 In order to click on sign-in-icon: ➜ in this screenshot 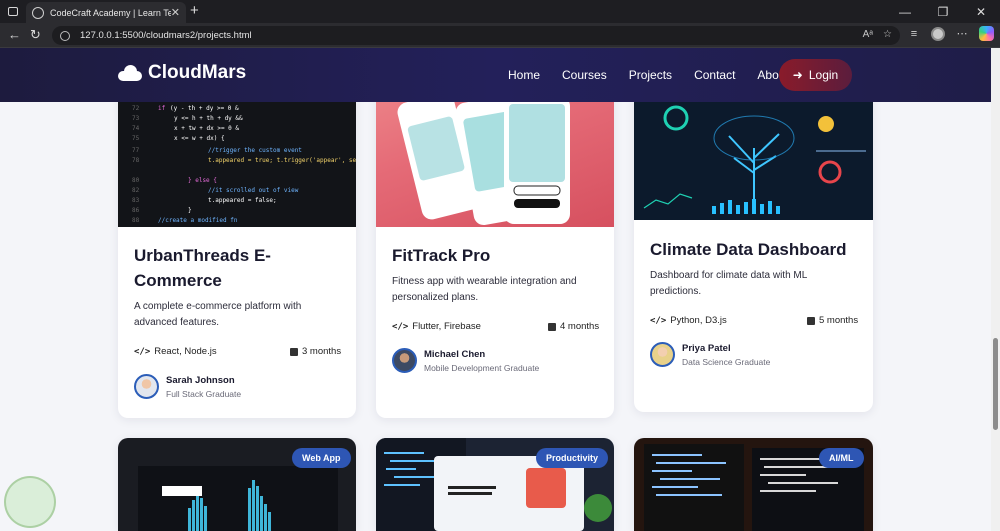, I will do `click(797, 75)`.